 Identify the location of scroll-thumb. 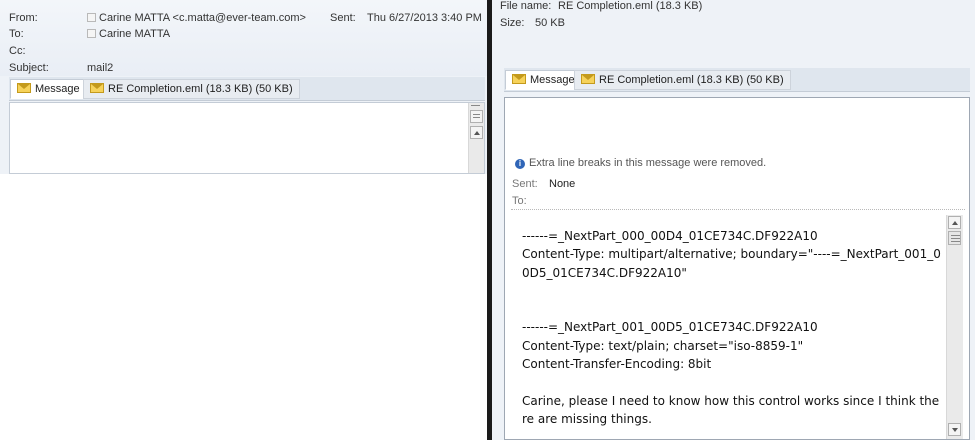
(954, 238).